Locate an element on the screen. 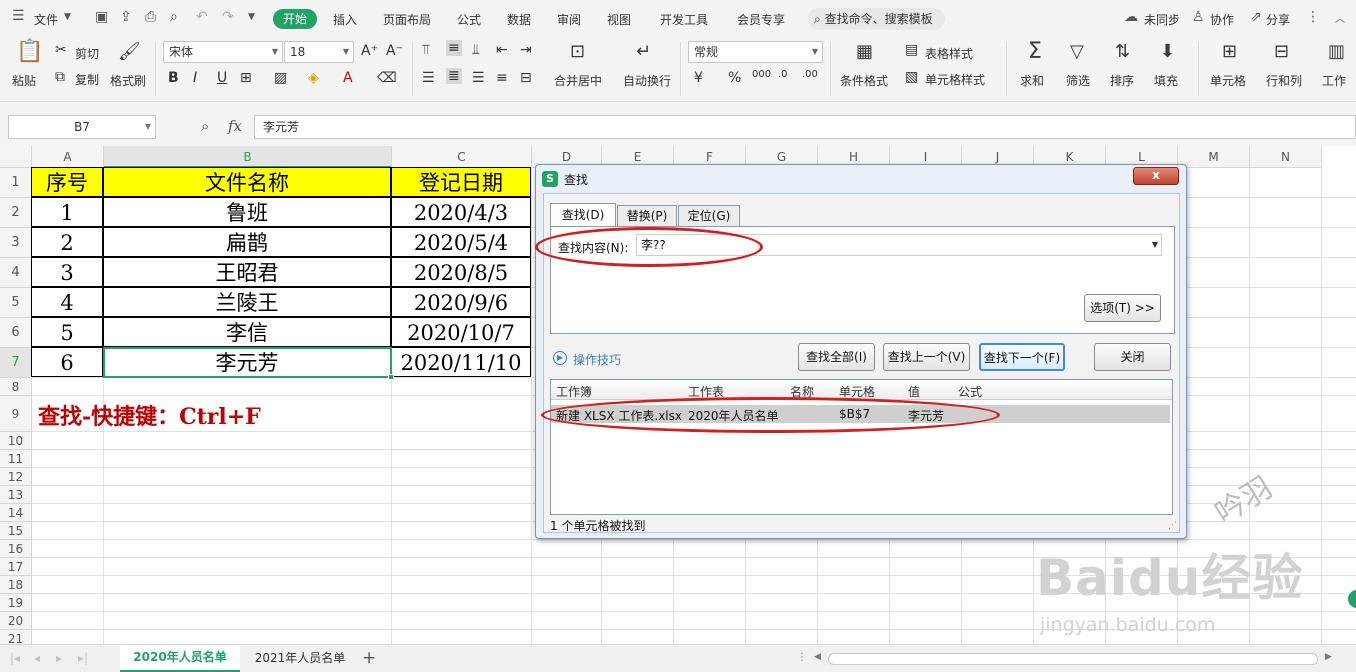  col-value: 值 is located at coordinates (914, 391).